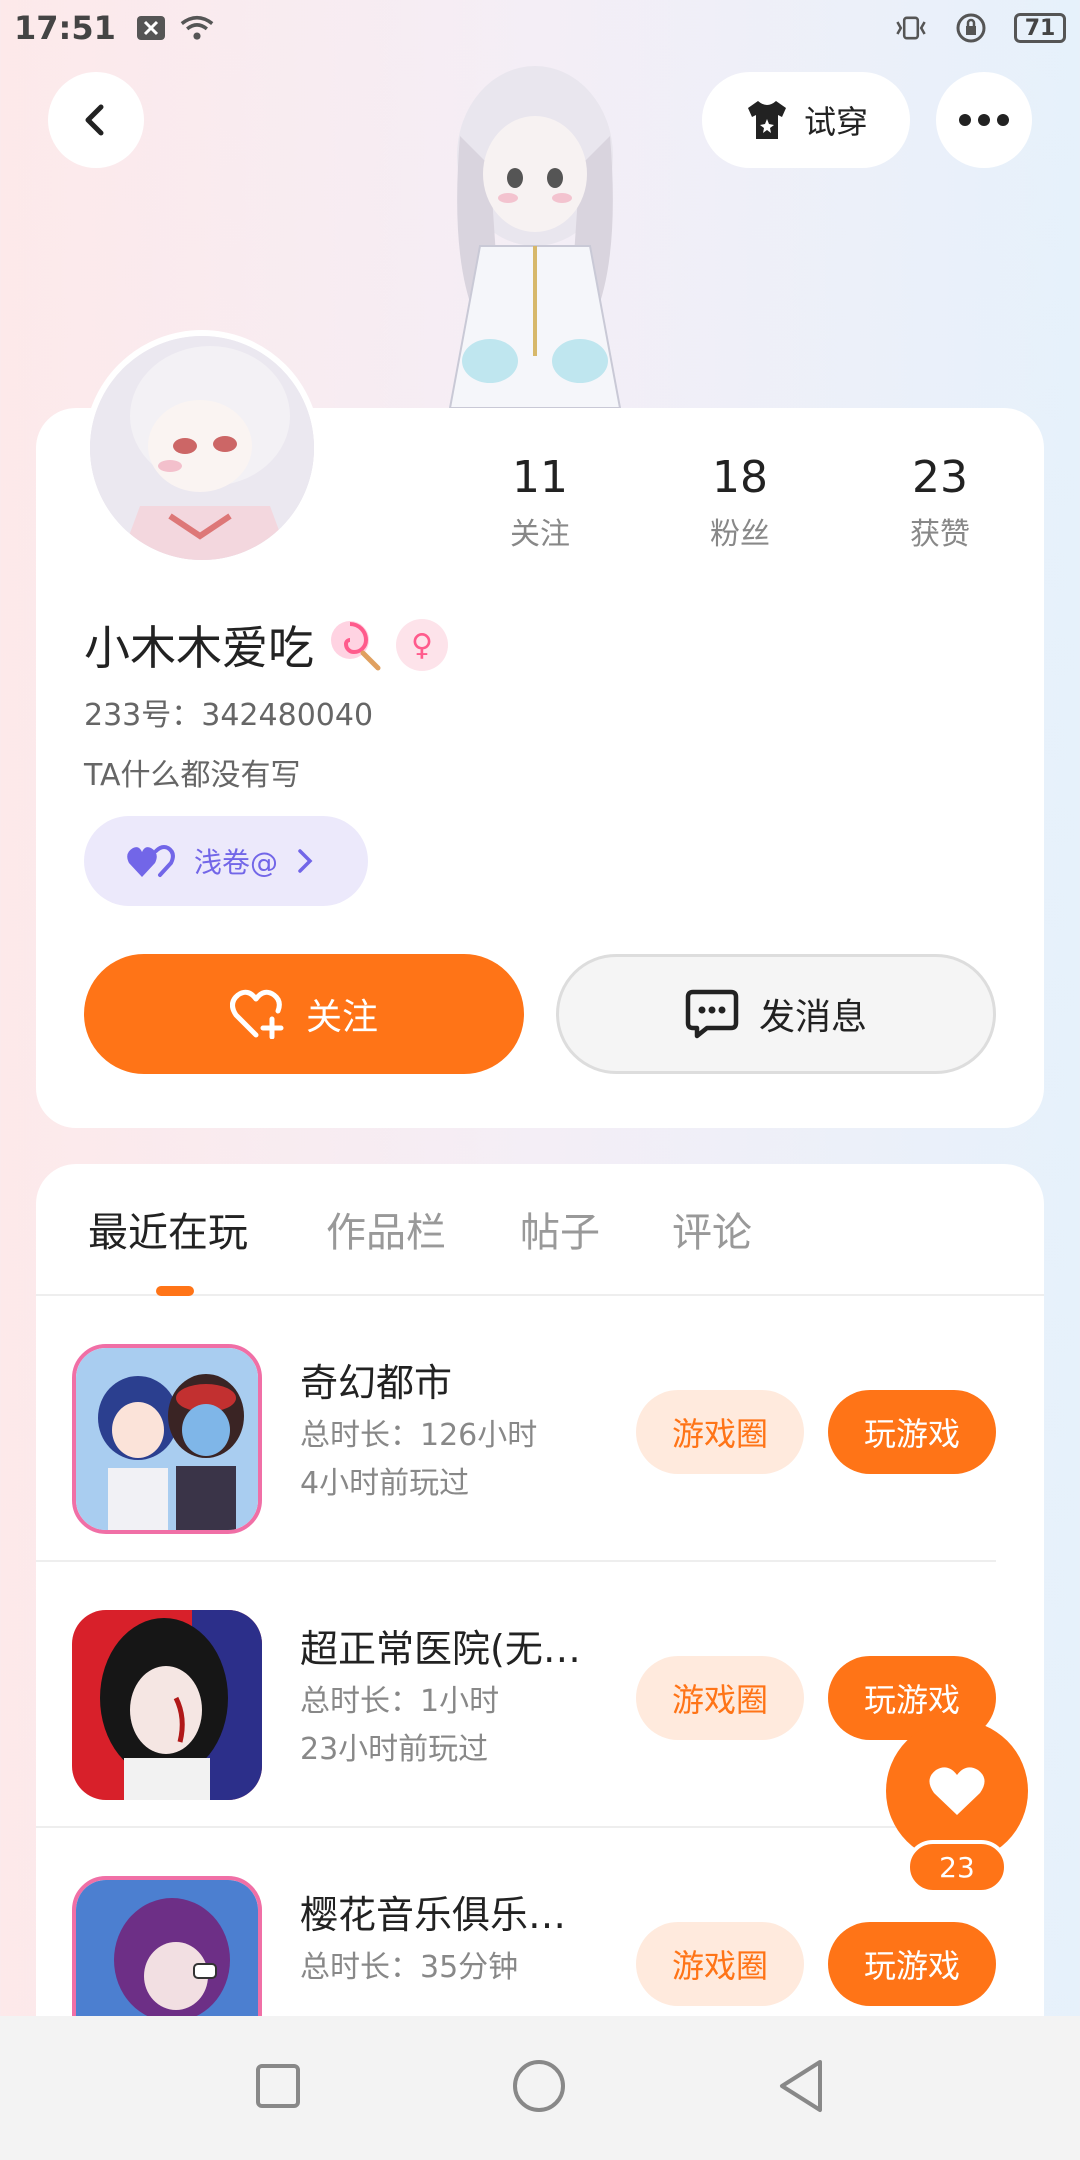 This screenshot has width=1080, height=2160. I want to click on heart-icon, so click(957, 1791).